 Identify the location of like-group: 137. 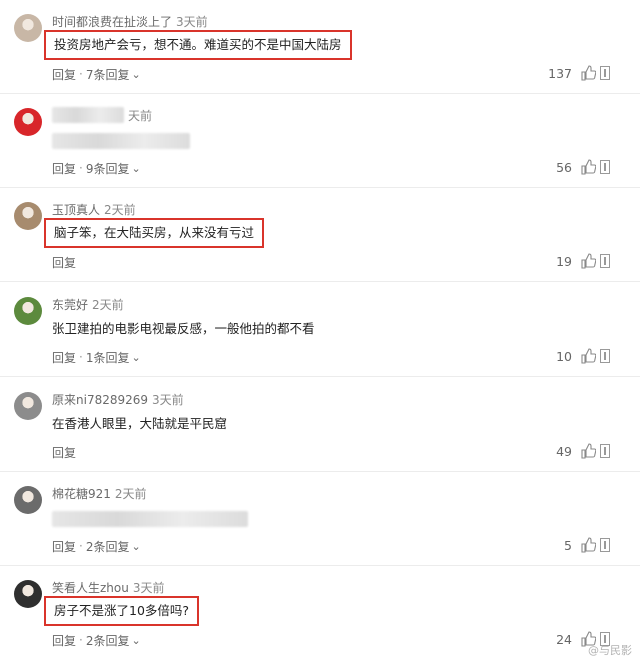
(572, 73).